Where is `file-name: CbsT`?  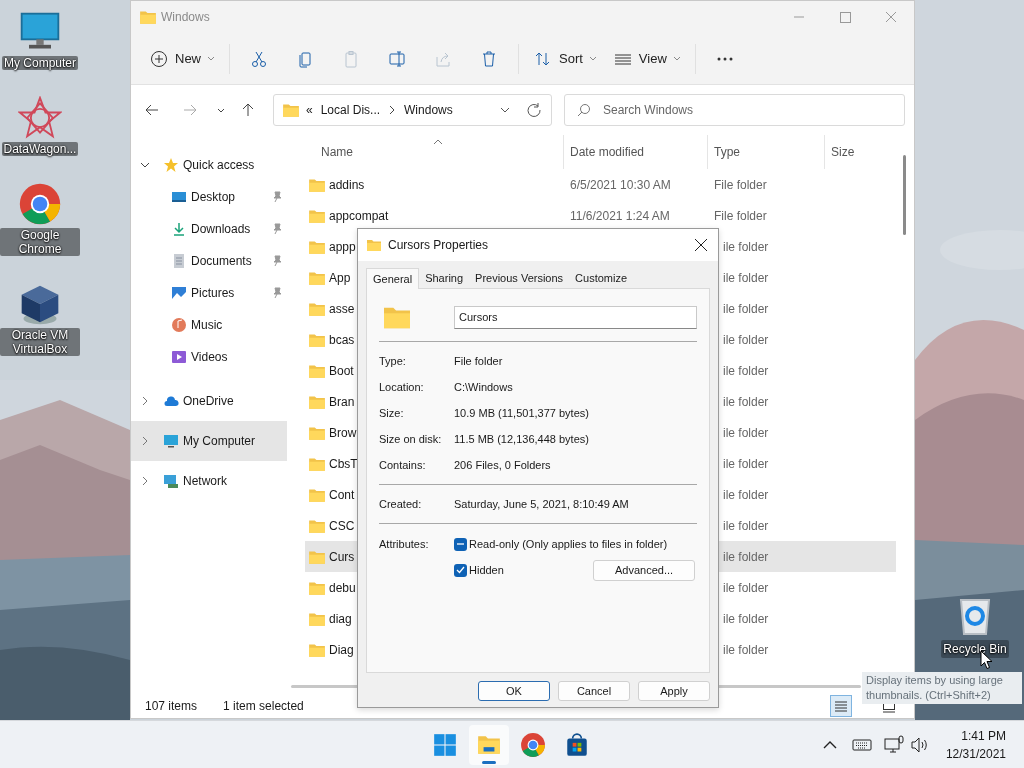 file-name: CbsT is located at coordinates (343, 464).